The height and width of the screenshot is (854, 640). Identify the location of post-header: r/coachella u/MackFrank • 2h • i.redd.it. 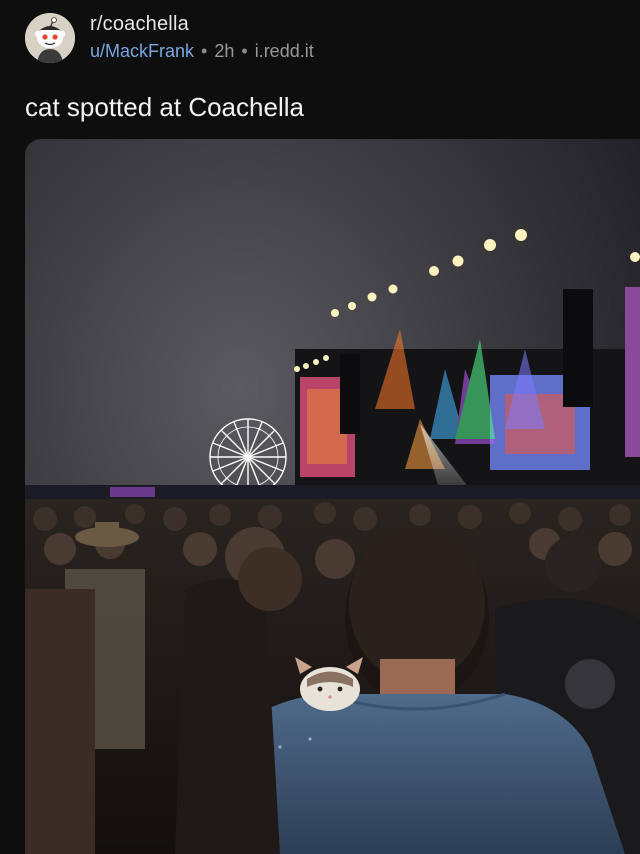
(320, 40).